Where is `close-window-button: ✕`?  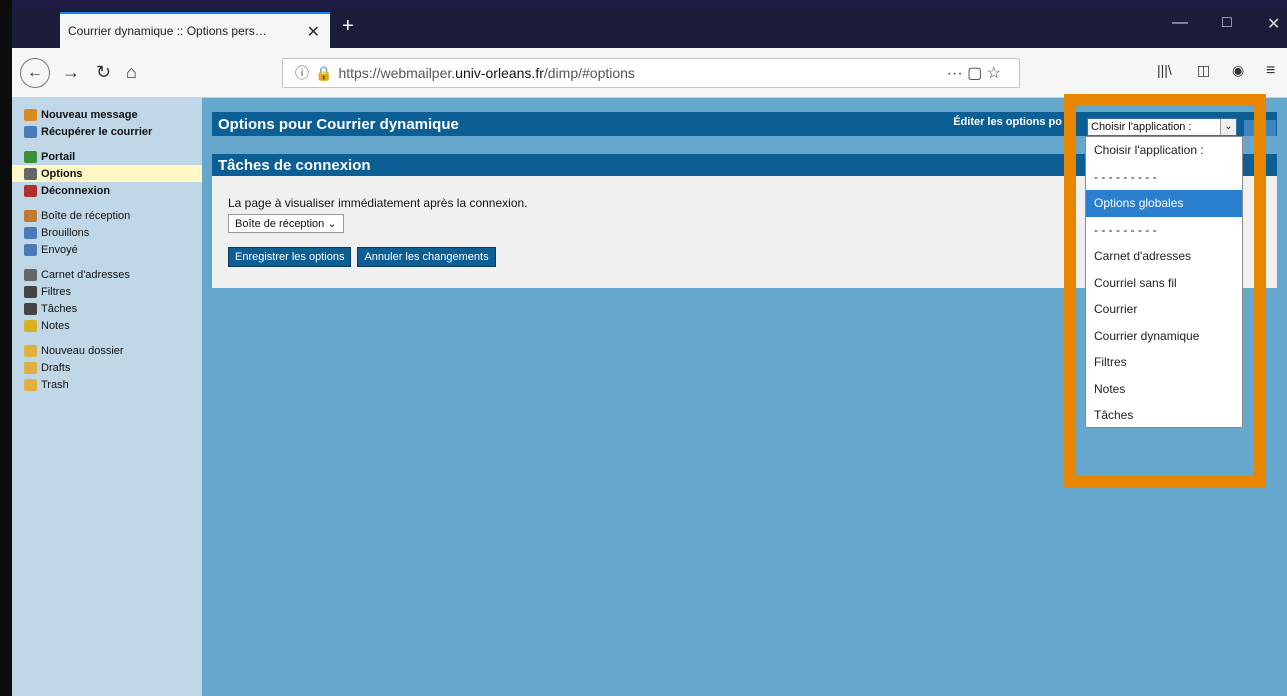 close-window-button: ✕ is located at coordinates (1273, 24).